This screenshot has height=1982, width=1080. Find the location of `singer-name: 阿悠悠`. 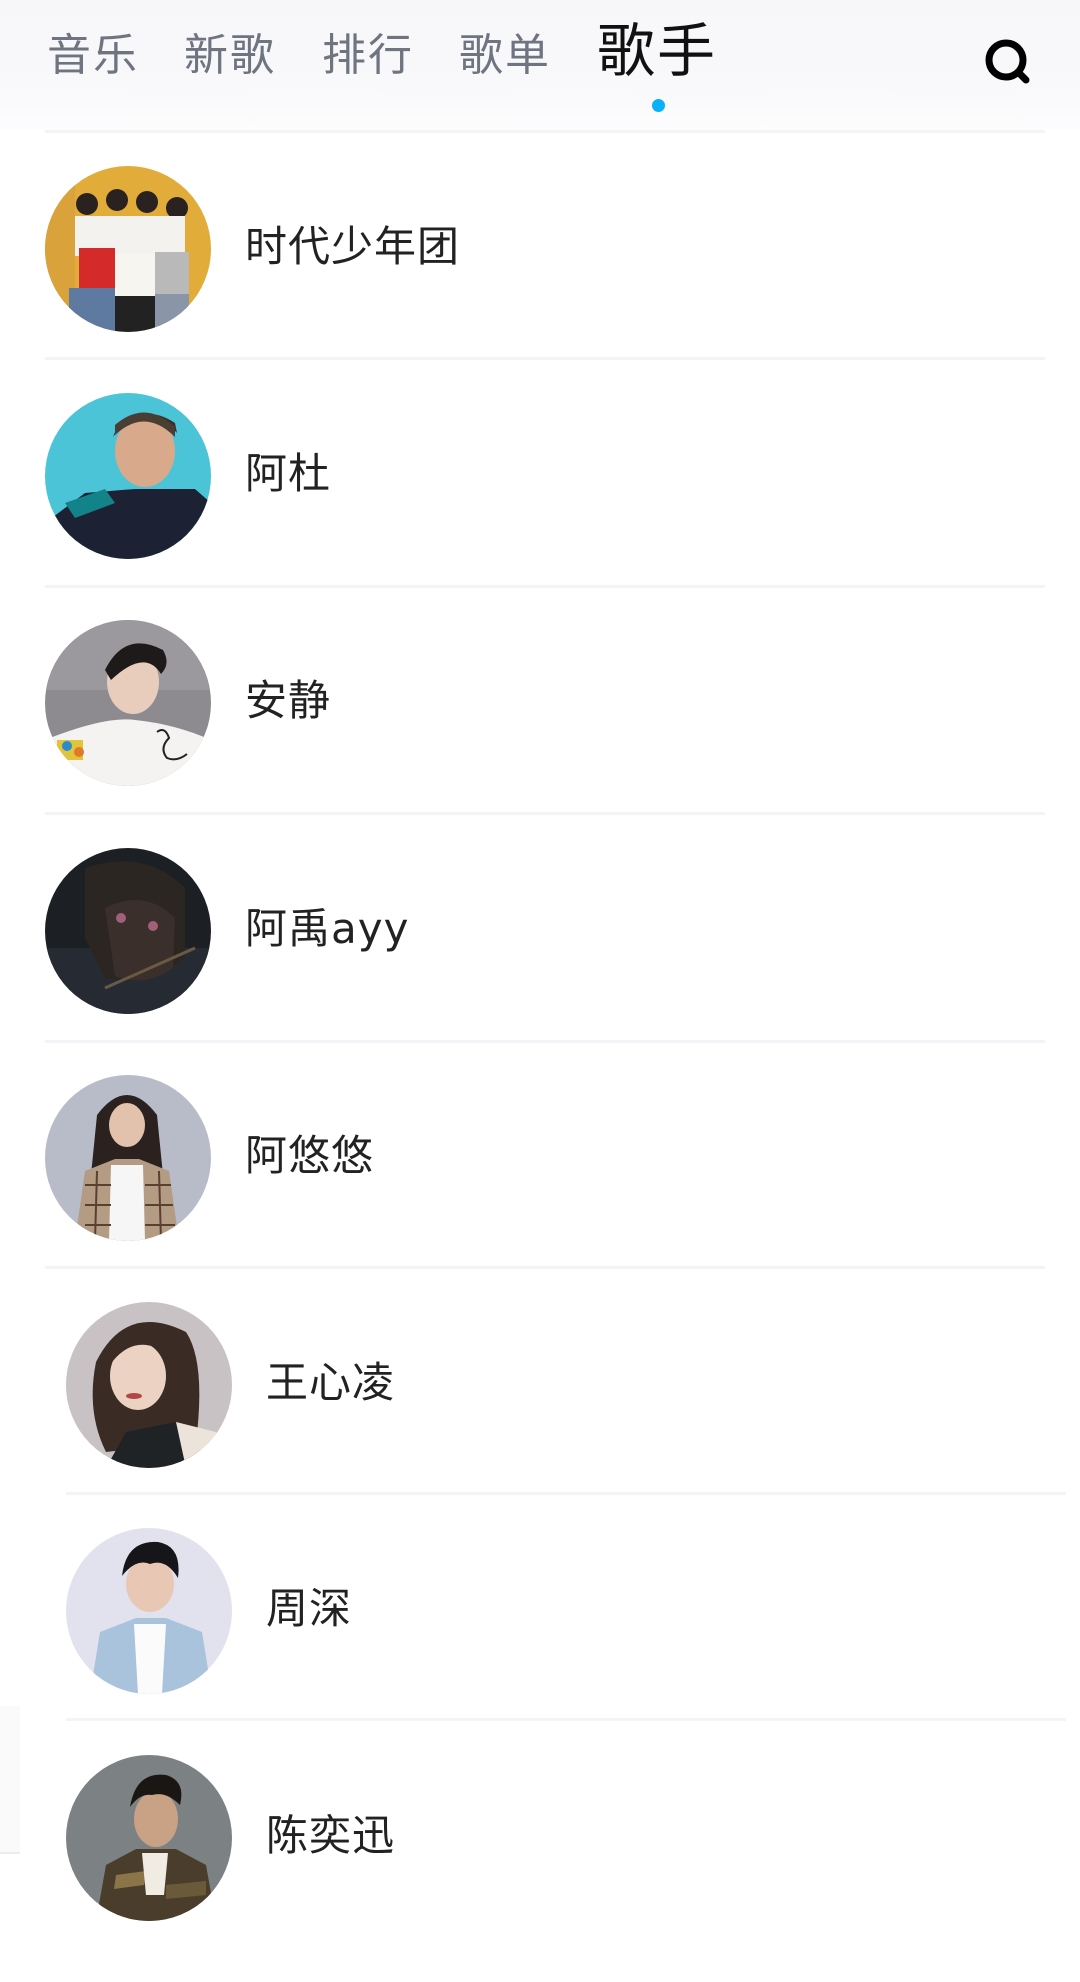

singer-name: 阿悠悠 is located at coordinates (310, 1155).